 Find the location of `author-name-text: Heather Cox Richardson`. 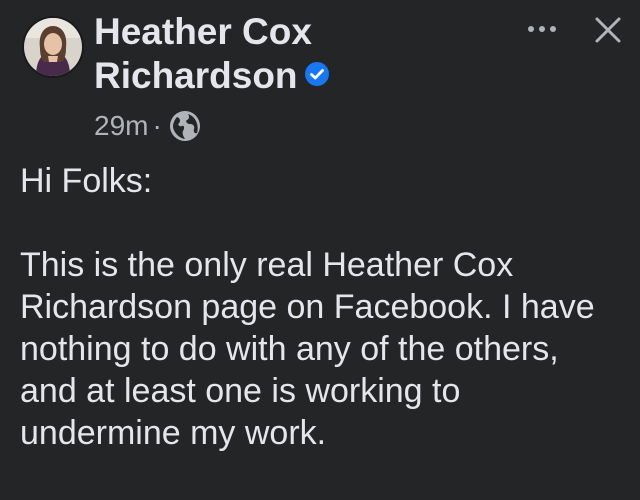

author-name-text: Heather Cox Richardson is located at coordinates (203, 53).